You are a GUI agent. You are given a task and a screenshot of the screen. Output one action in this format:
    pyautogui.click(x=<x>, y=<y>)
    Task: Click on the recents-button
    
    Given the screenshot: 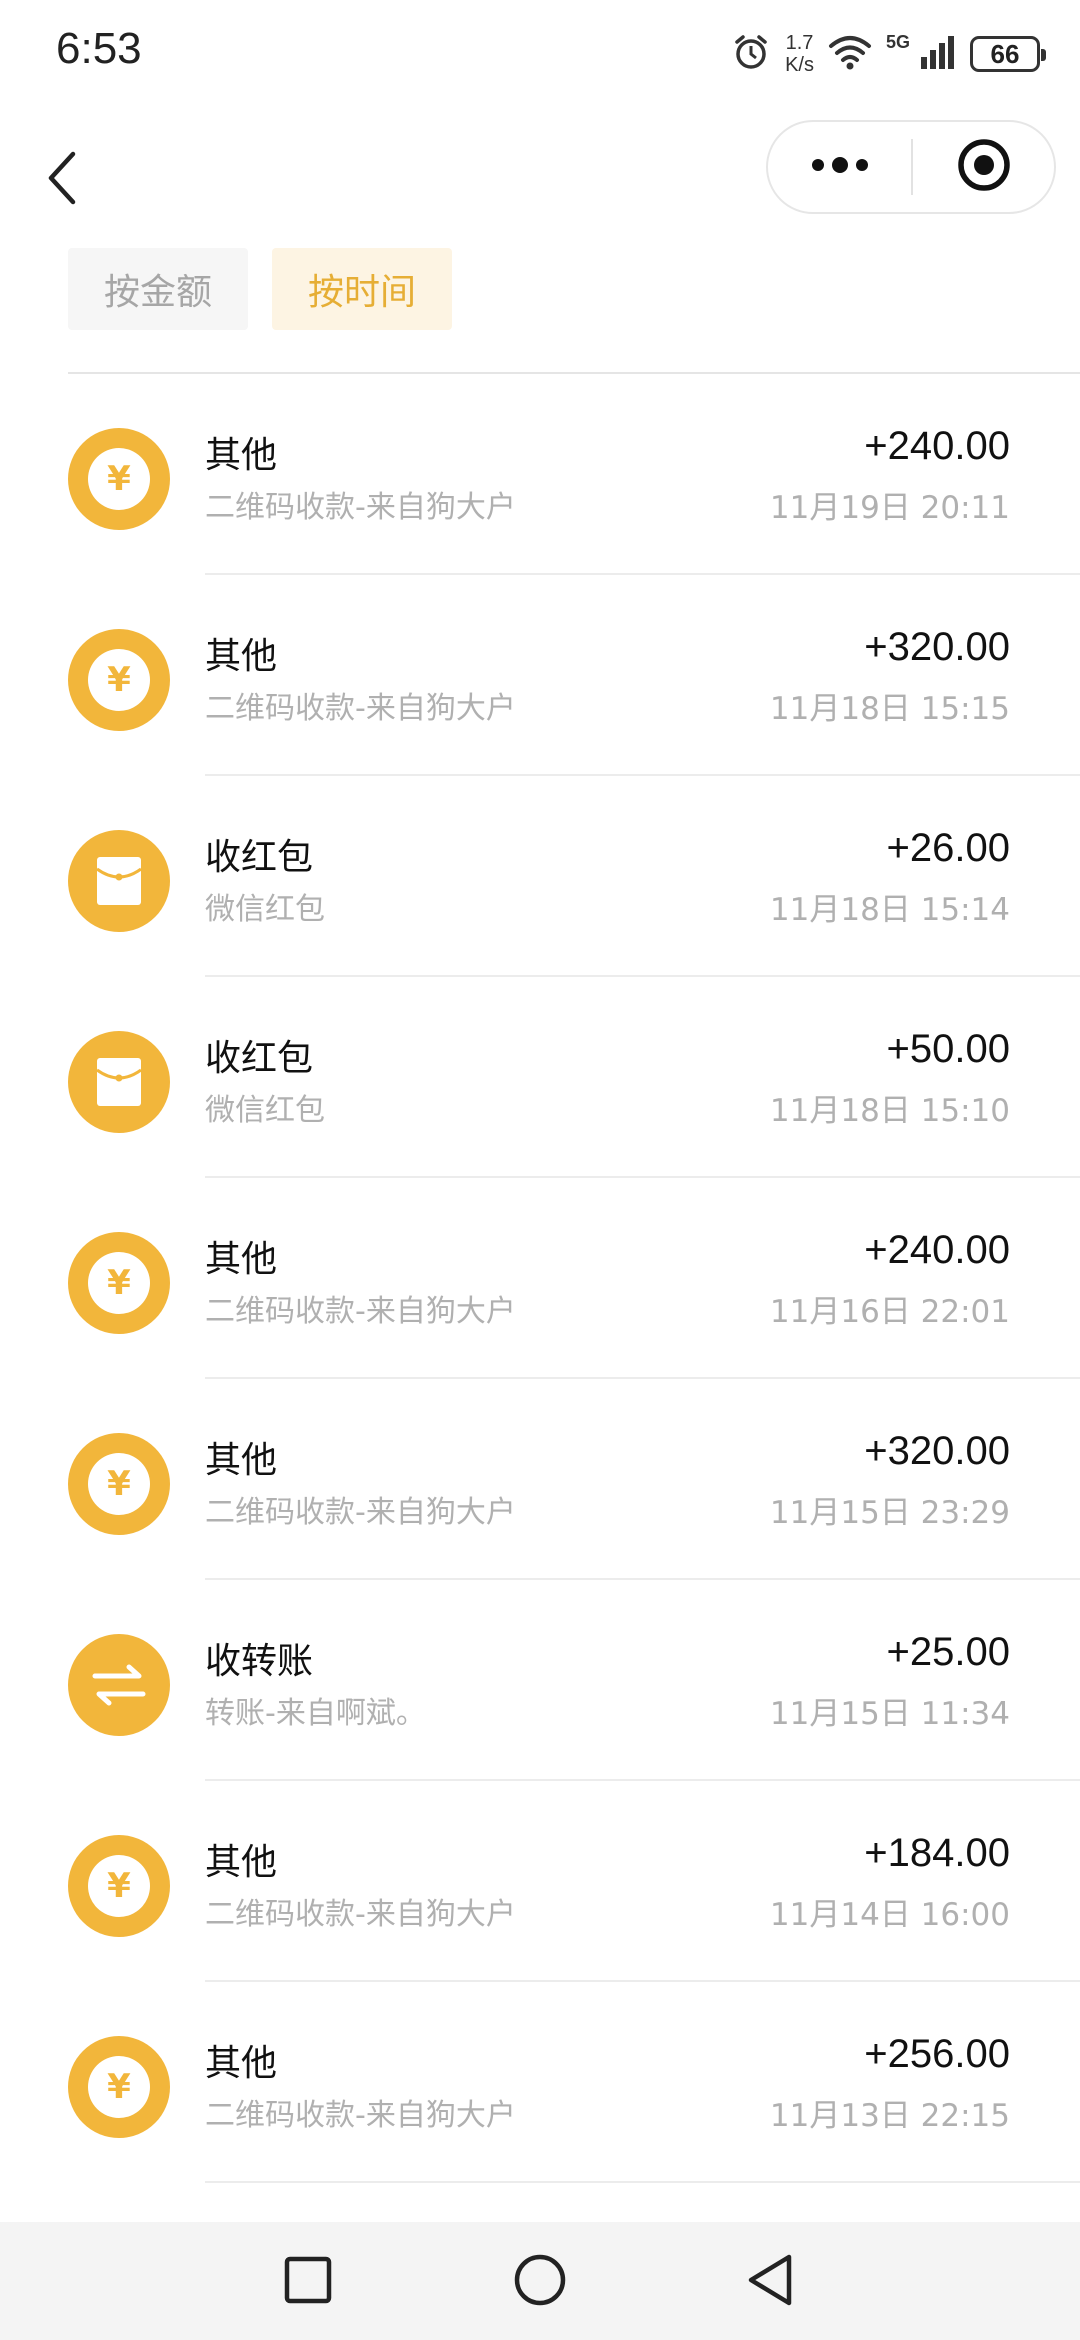 What is the action you would take?
    pyautogui.click(x=308, y=2282)
    